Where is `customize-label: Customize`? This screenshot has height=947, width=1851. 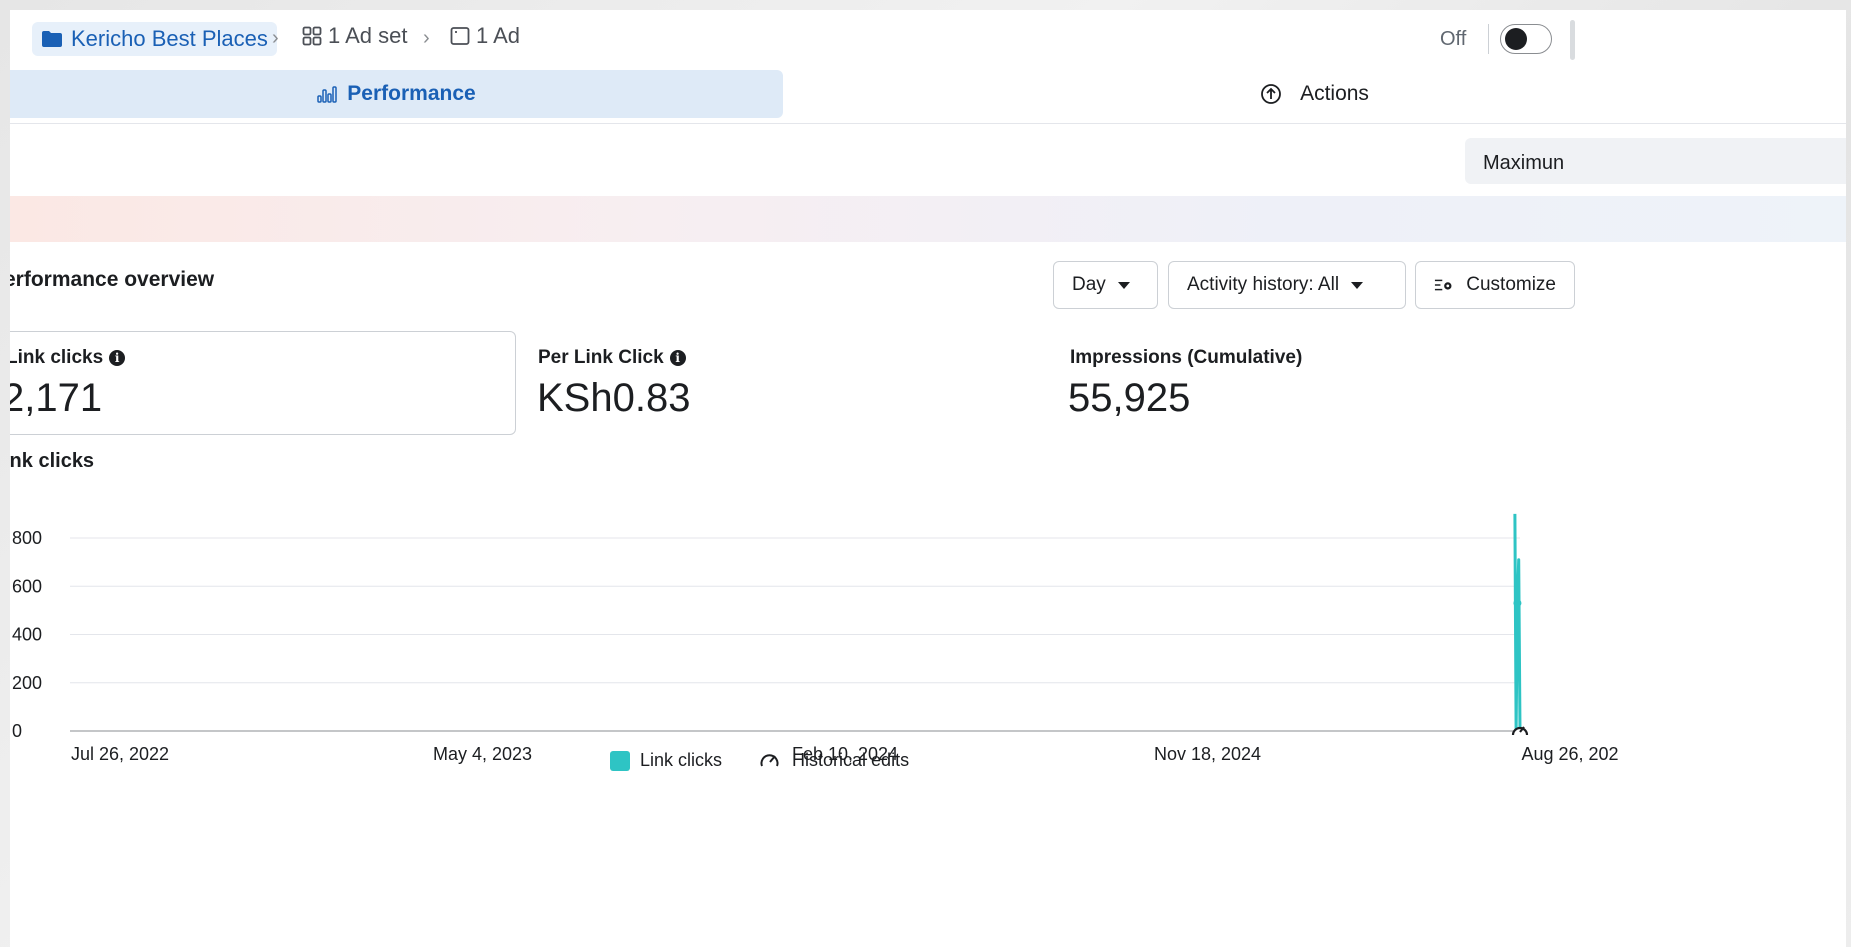 customize-label: Customize is located at coordinates (1511, 284).